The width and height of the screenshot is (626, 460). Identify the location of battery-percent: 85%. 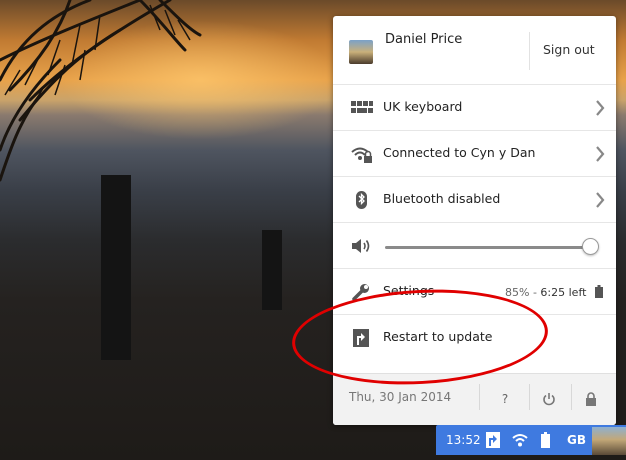
(517, 292).